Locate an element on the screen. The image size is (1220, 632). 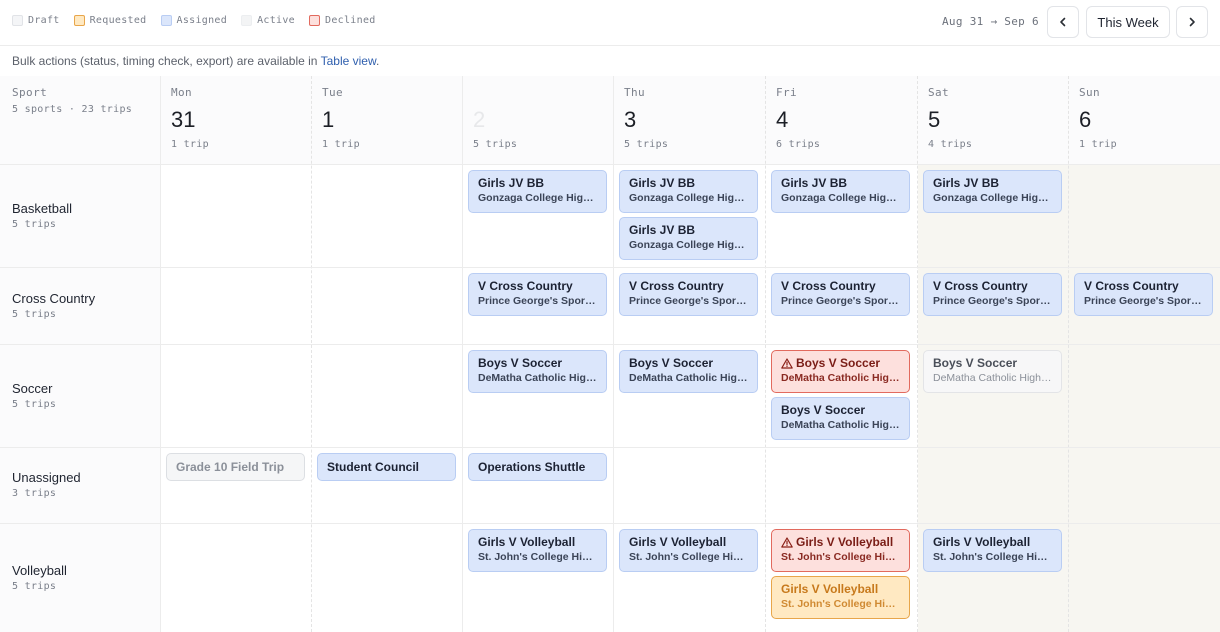
sport-name: Cross Country is located at coordinates (54, 298).